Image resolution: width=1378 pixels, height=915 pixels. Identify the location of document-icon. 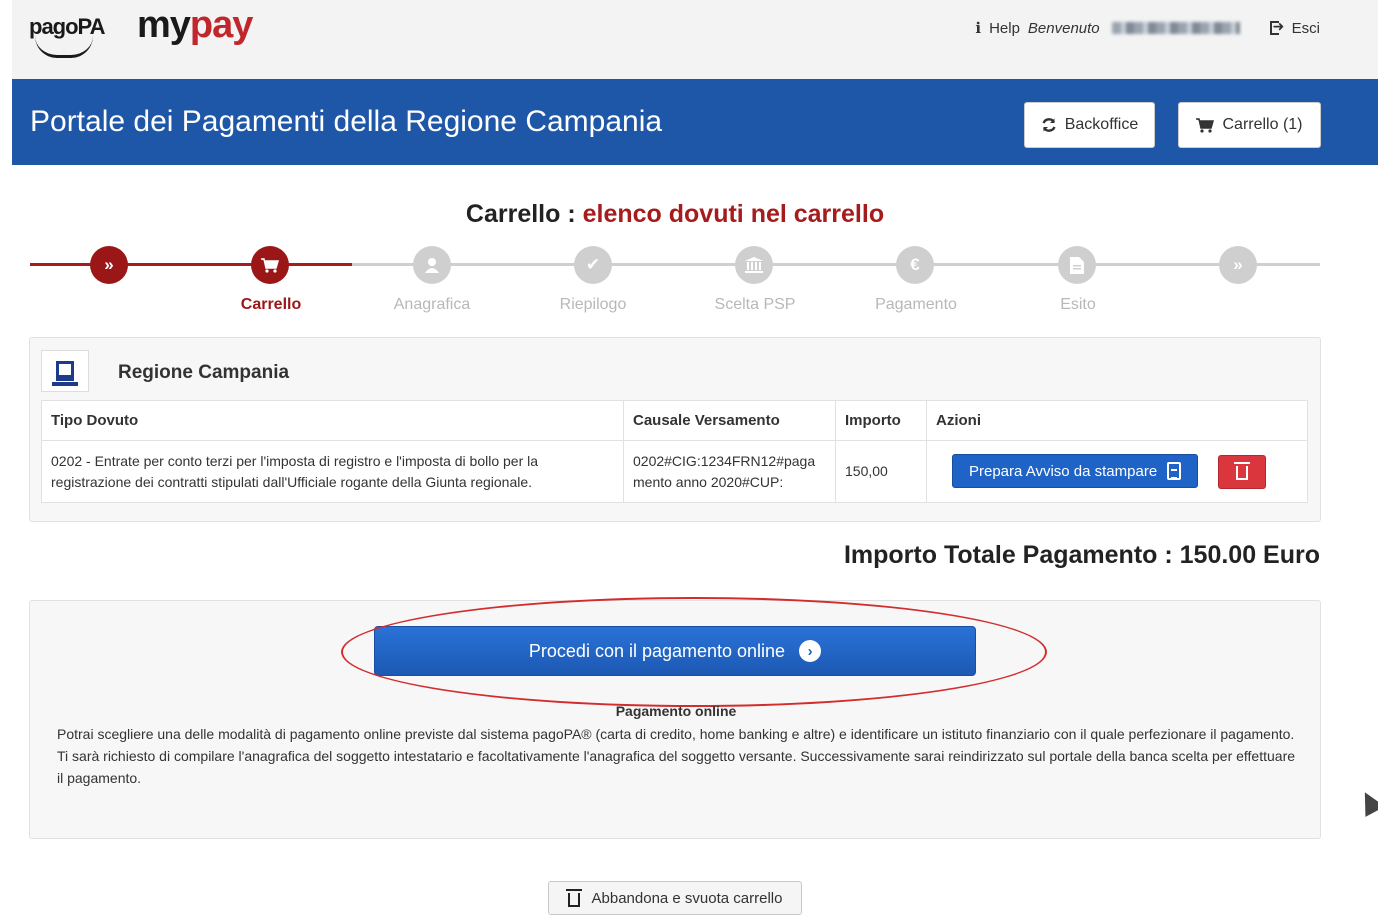
(1174, 471).